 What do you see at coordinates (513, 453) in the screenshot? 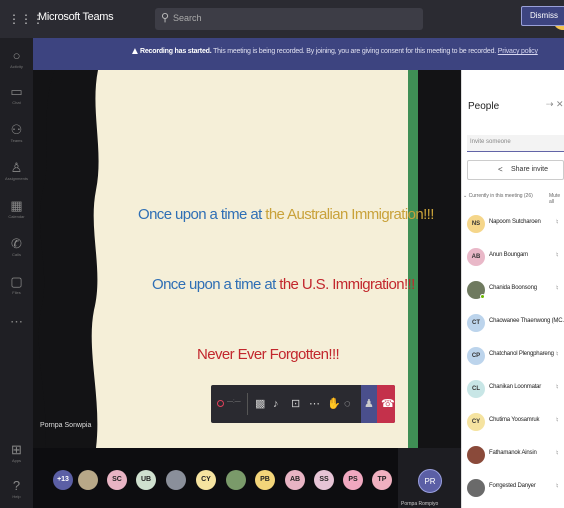
I see `participant-name: Fathamanok Ainsin` at bounding box center [513, 453].